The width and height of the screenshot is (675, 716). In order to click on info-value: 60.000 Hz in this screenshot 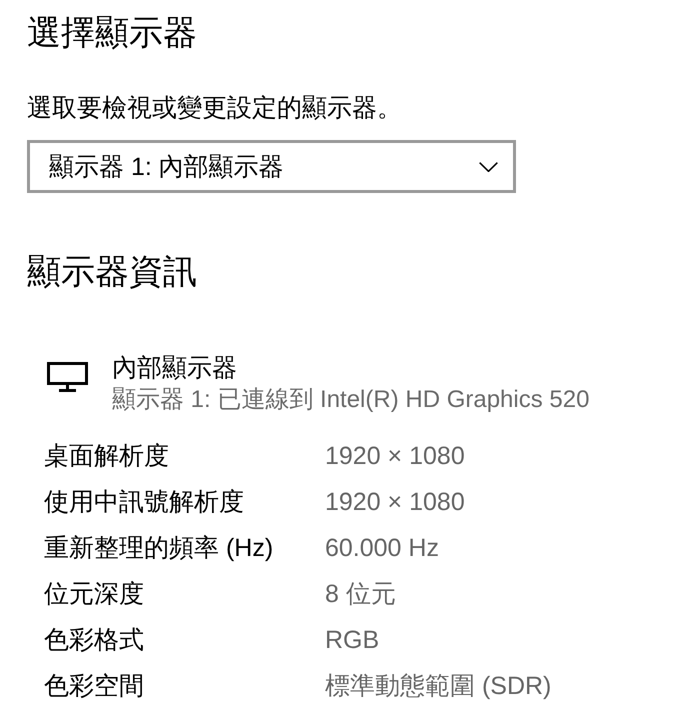, I will do `click(382, 548)`.